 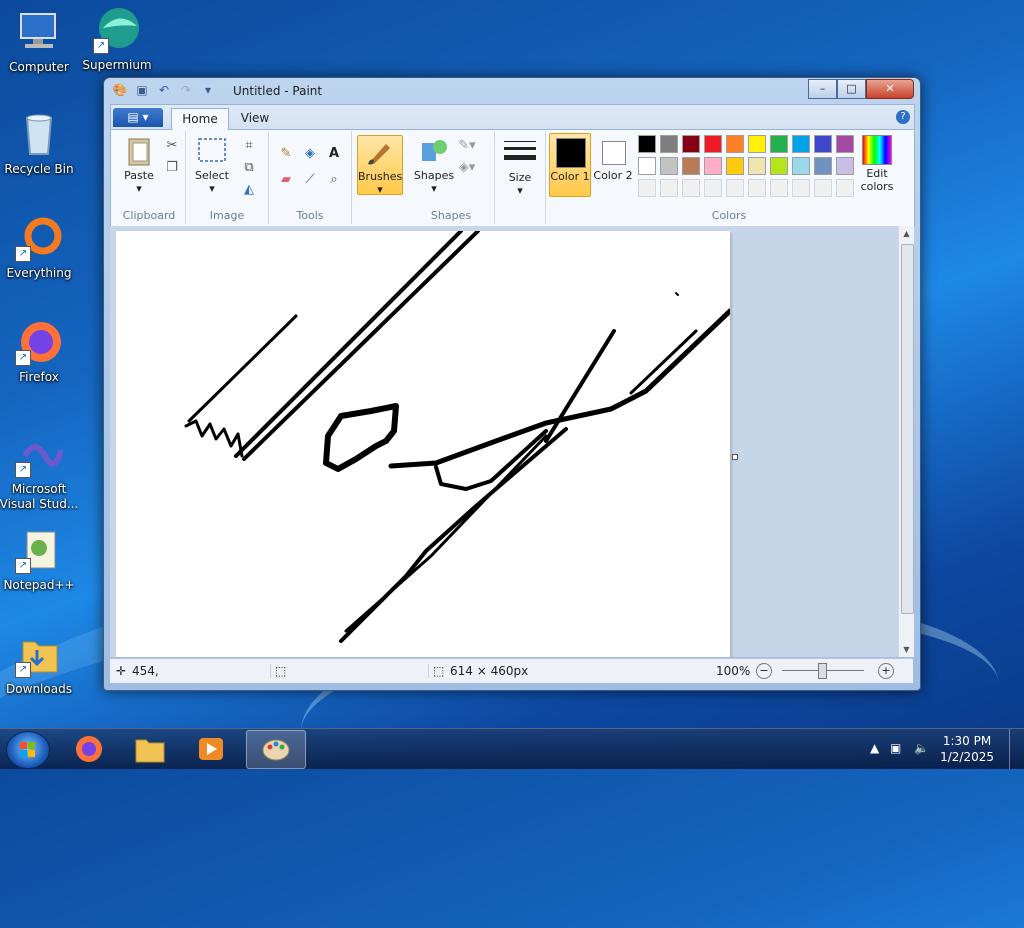 What do you see at coordinates (40, 143) in the screenshot?
I see `desktop-icon-recycle-bin: Recycle Bin` at bounding box center [40, 143].